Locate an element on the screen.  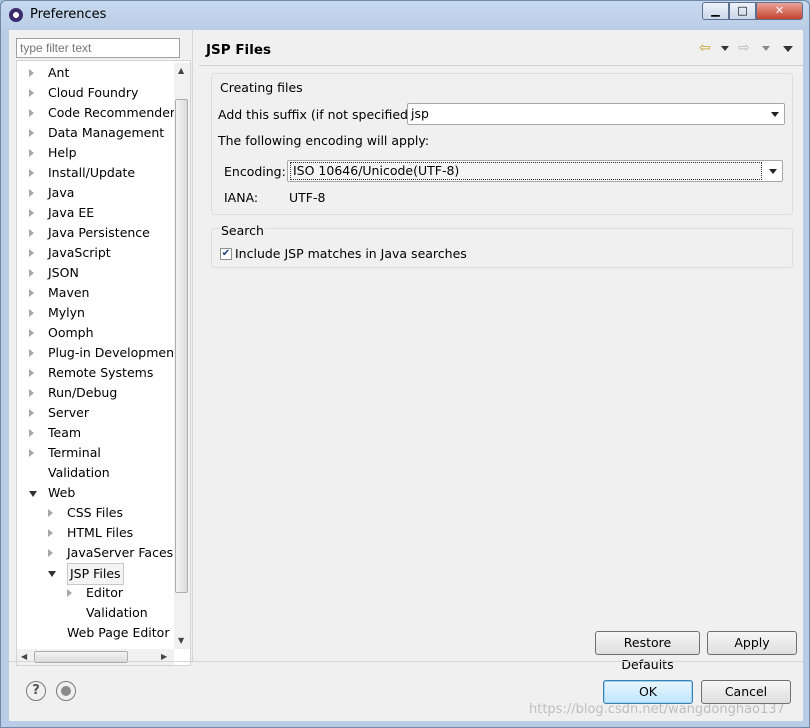
tree-item-label: Data Management is located at coordinates (106, 132).